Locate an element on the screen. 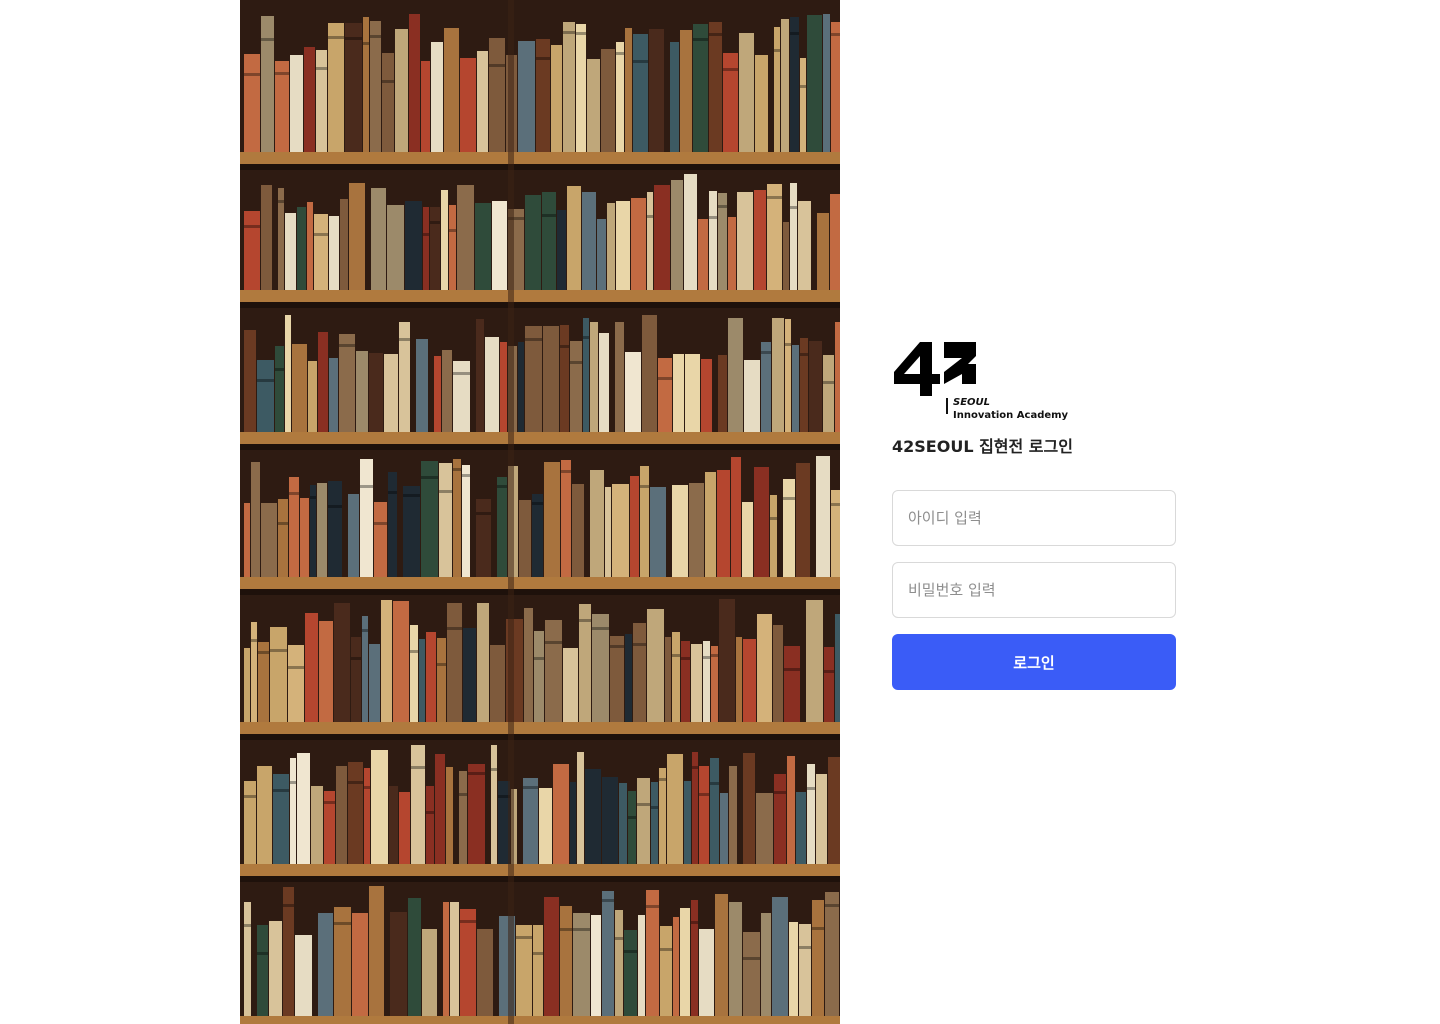  logo-academy-text: Innovation Academy is located at coordinates (1011, 415).